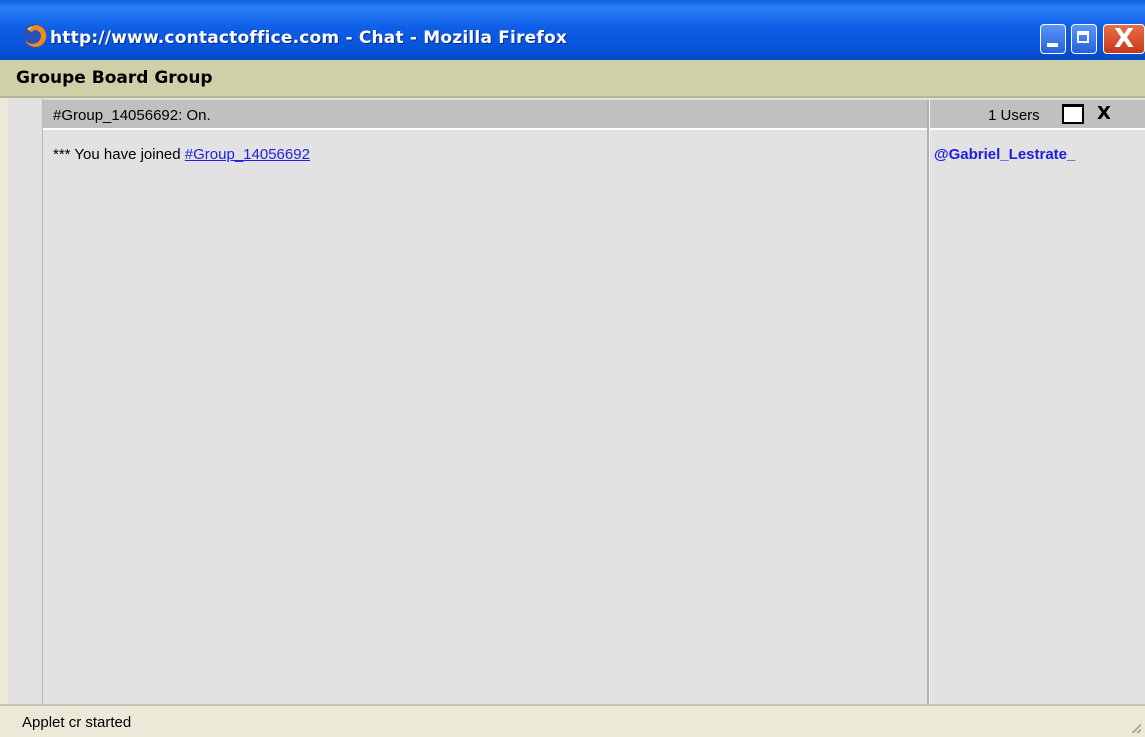  Describe the element at coordinates (1004, 154) in the screenshot. I see `user-list-item: @Gabriel_Lestrate_` at that location.